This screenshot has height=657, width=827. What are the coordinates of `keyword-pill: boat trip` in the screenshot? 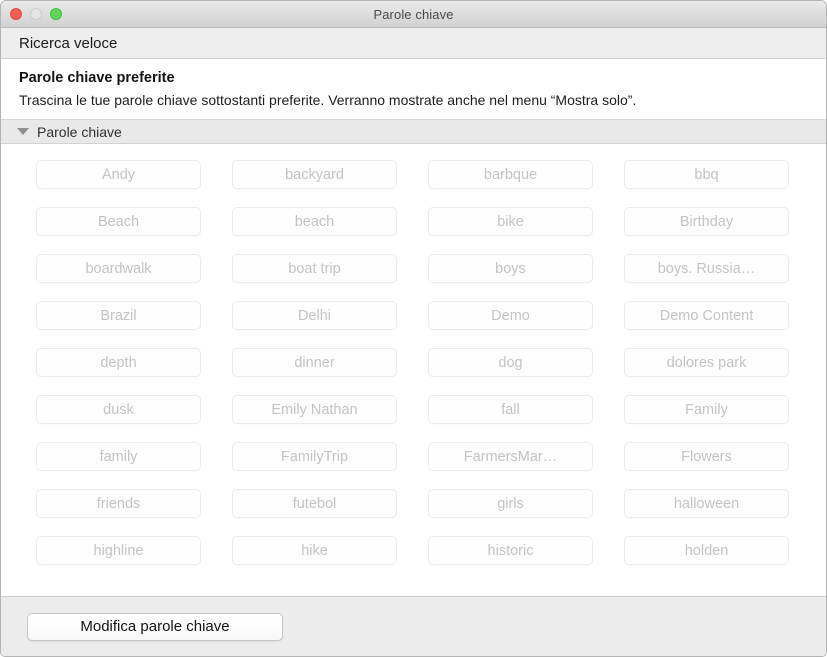 It's located at (314, 268).